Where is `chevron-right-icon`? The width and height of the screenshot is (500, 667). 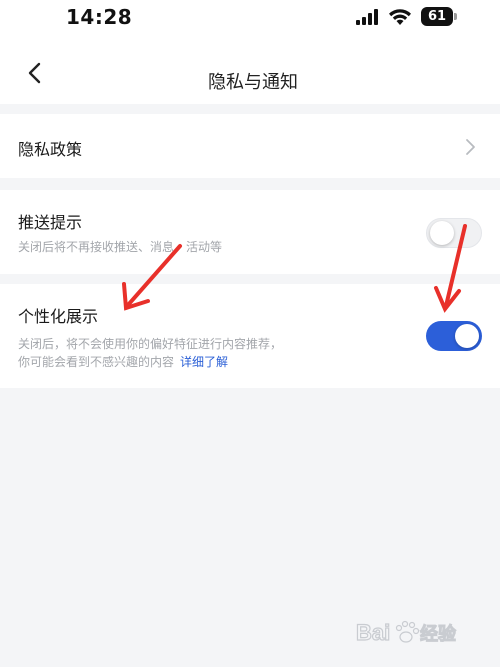 chevron-right-icon is located at coordinates (470, 147).